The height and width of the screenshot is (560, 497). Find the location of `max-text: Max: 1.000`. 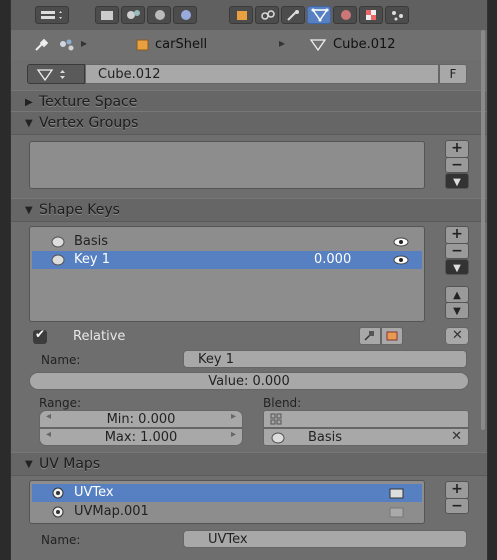

max-text: Max: 1.000 is located at coordinates (141, 437).